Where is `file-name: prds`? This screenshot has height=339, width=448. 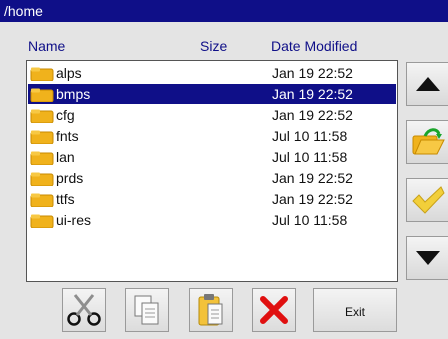
file-name: prds is located at coordinates (70, 178).